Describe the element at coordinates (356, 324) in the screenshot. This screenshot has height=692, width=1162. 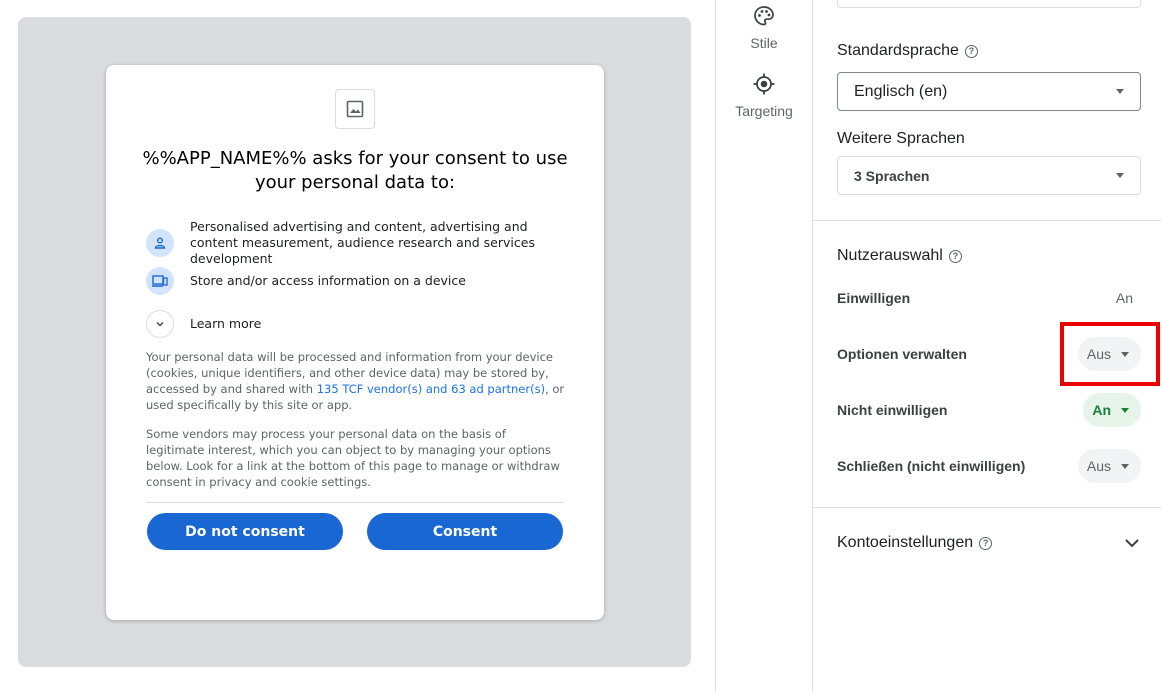
I see `learn-more-toggle: Learn more` at that location.